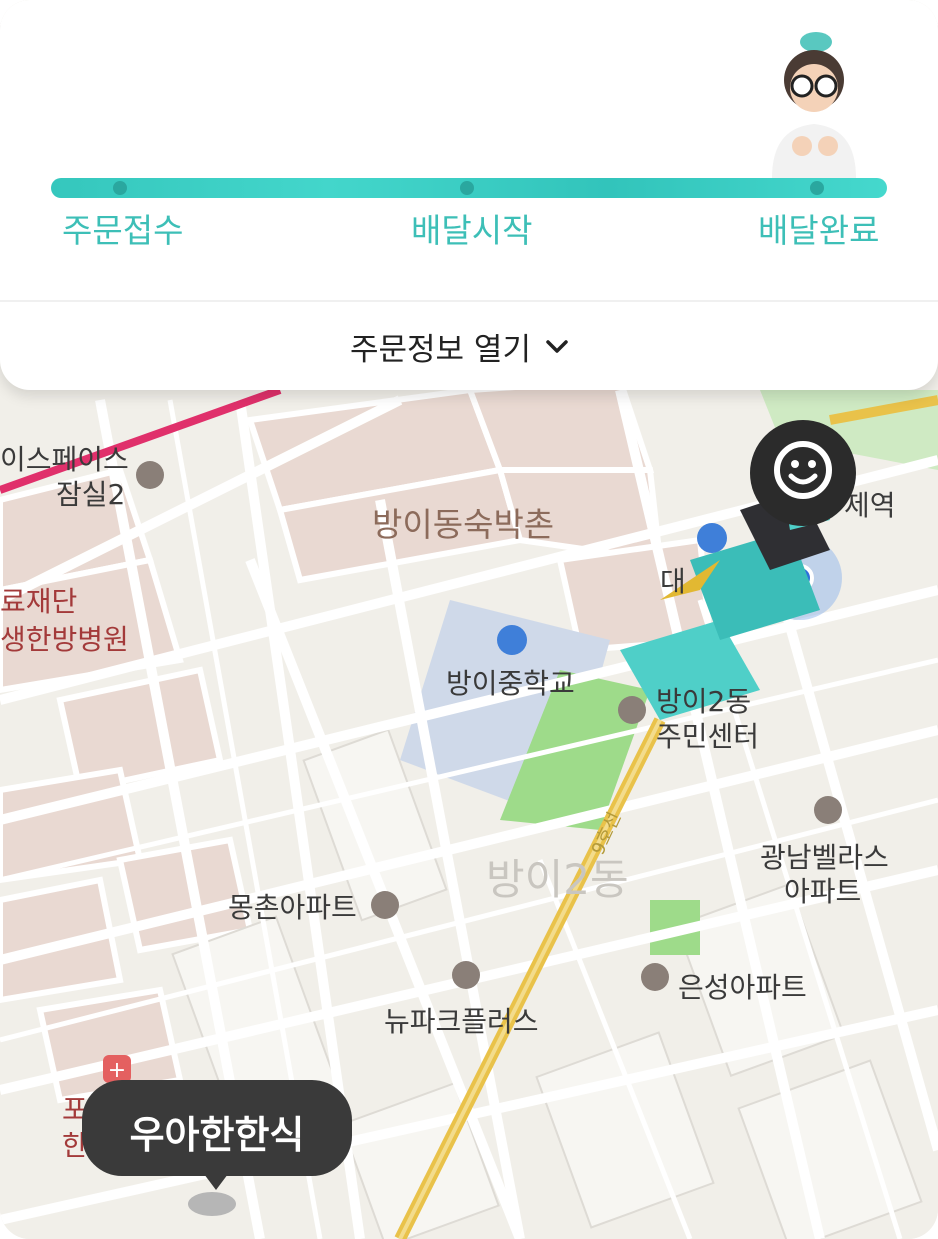 The image size is (938, 1239). I want to click on map-label-eunseong: 은성아파트, so click(742, 987).